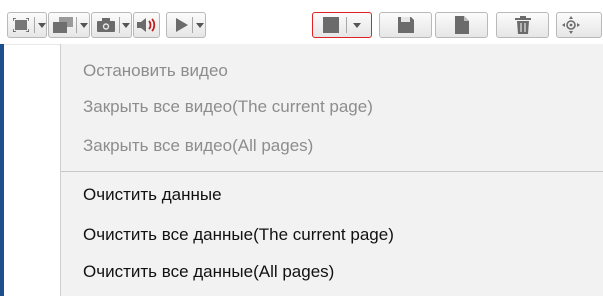 This screenshot has width=603, height=296. I want to click on delete-button, so click(522, 25).